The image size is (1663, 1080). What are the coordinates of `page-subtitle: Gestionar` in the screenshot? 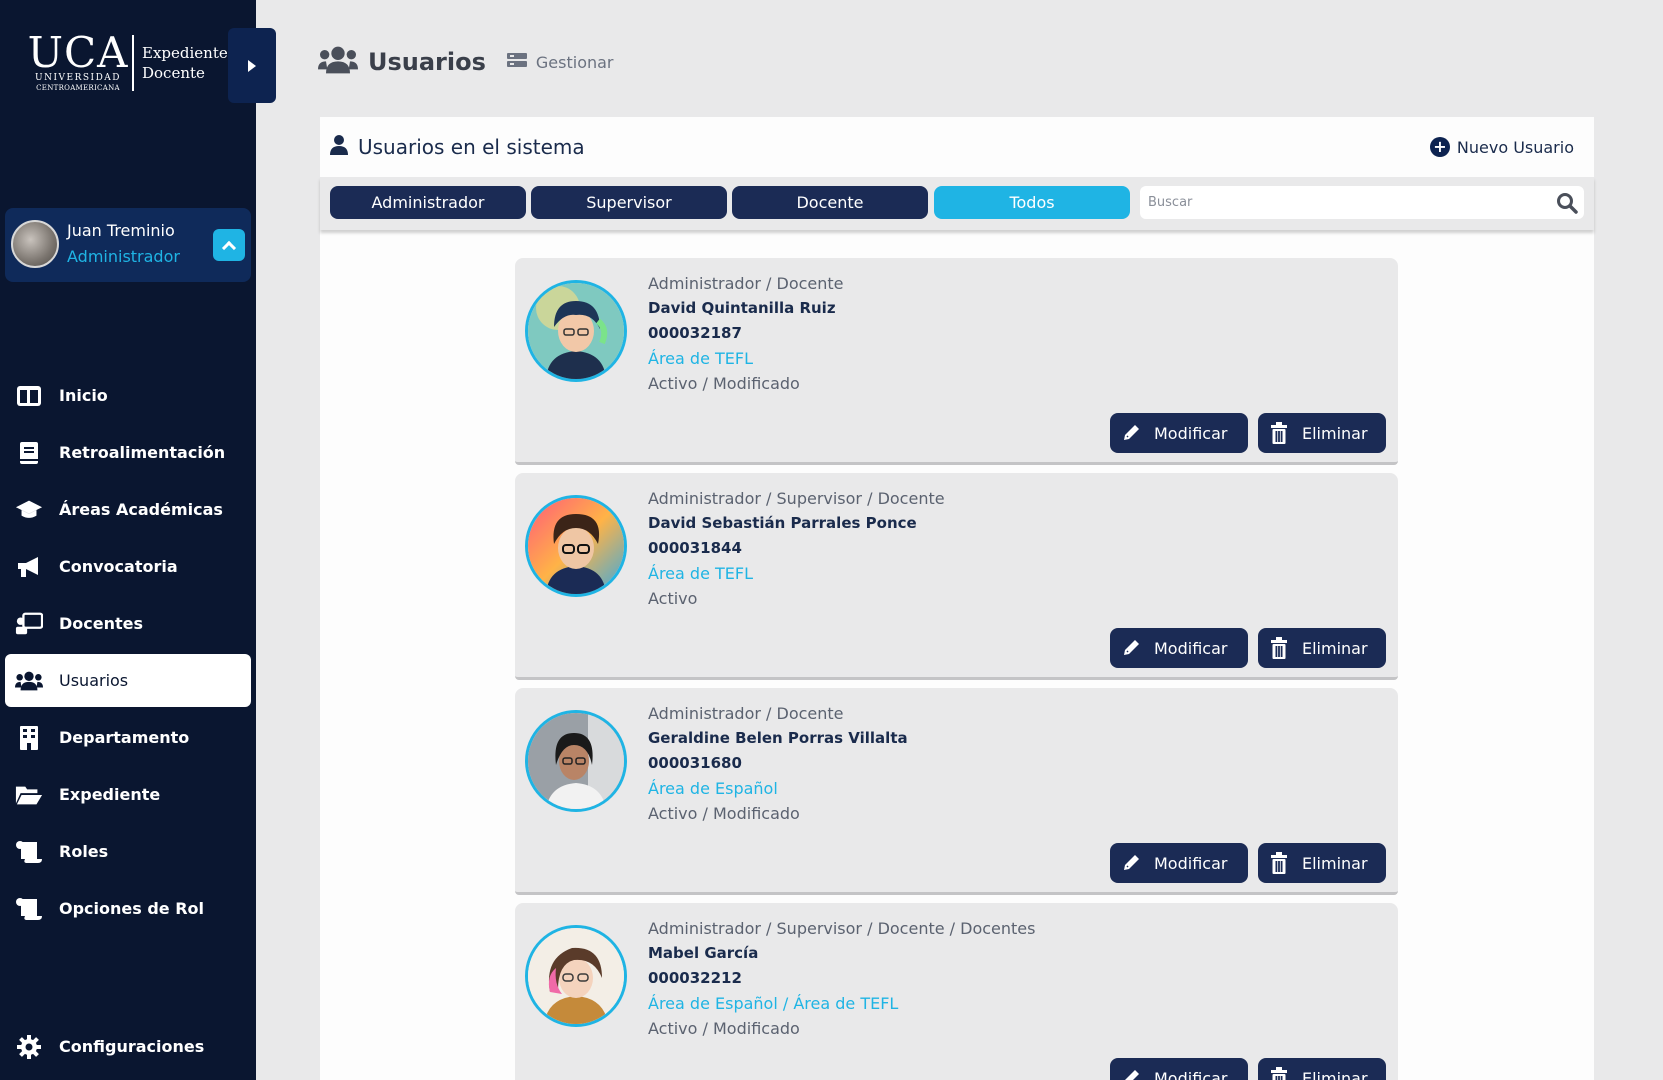 It's located at (574, 62).